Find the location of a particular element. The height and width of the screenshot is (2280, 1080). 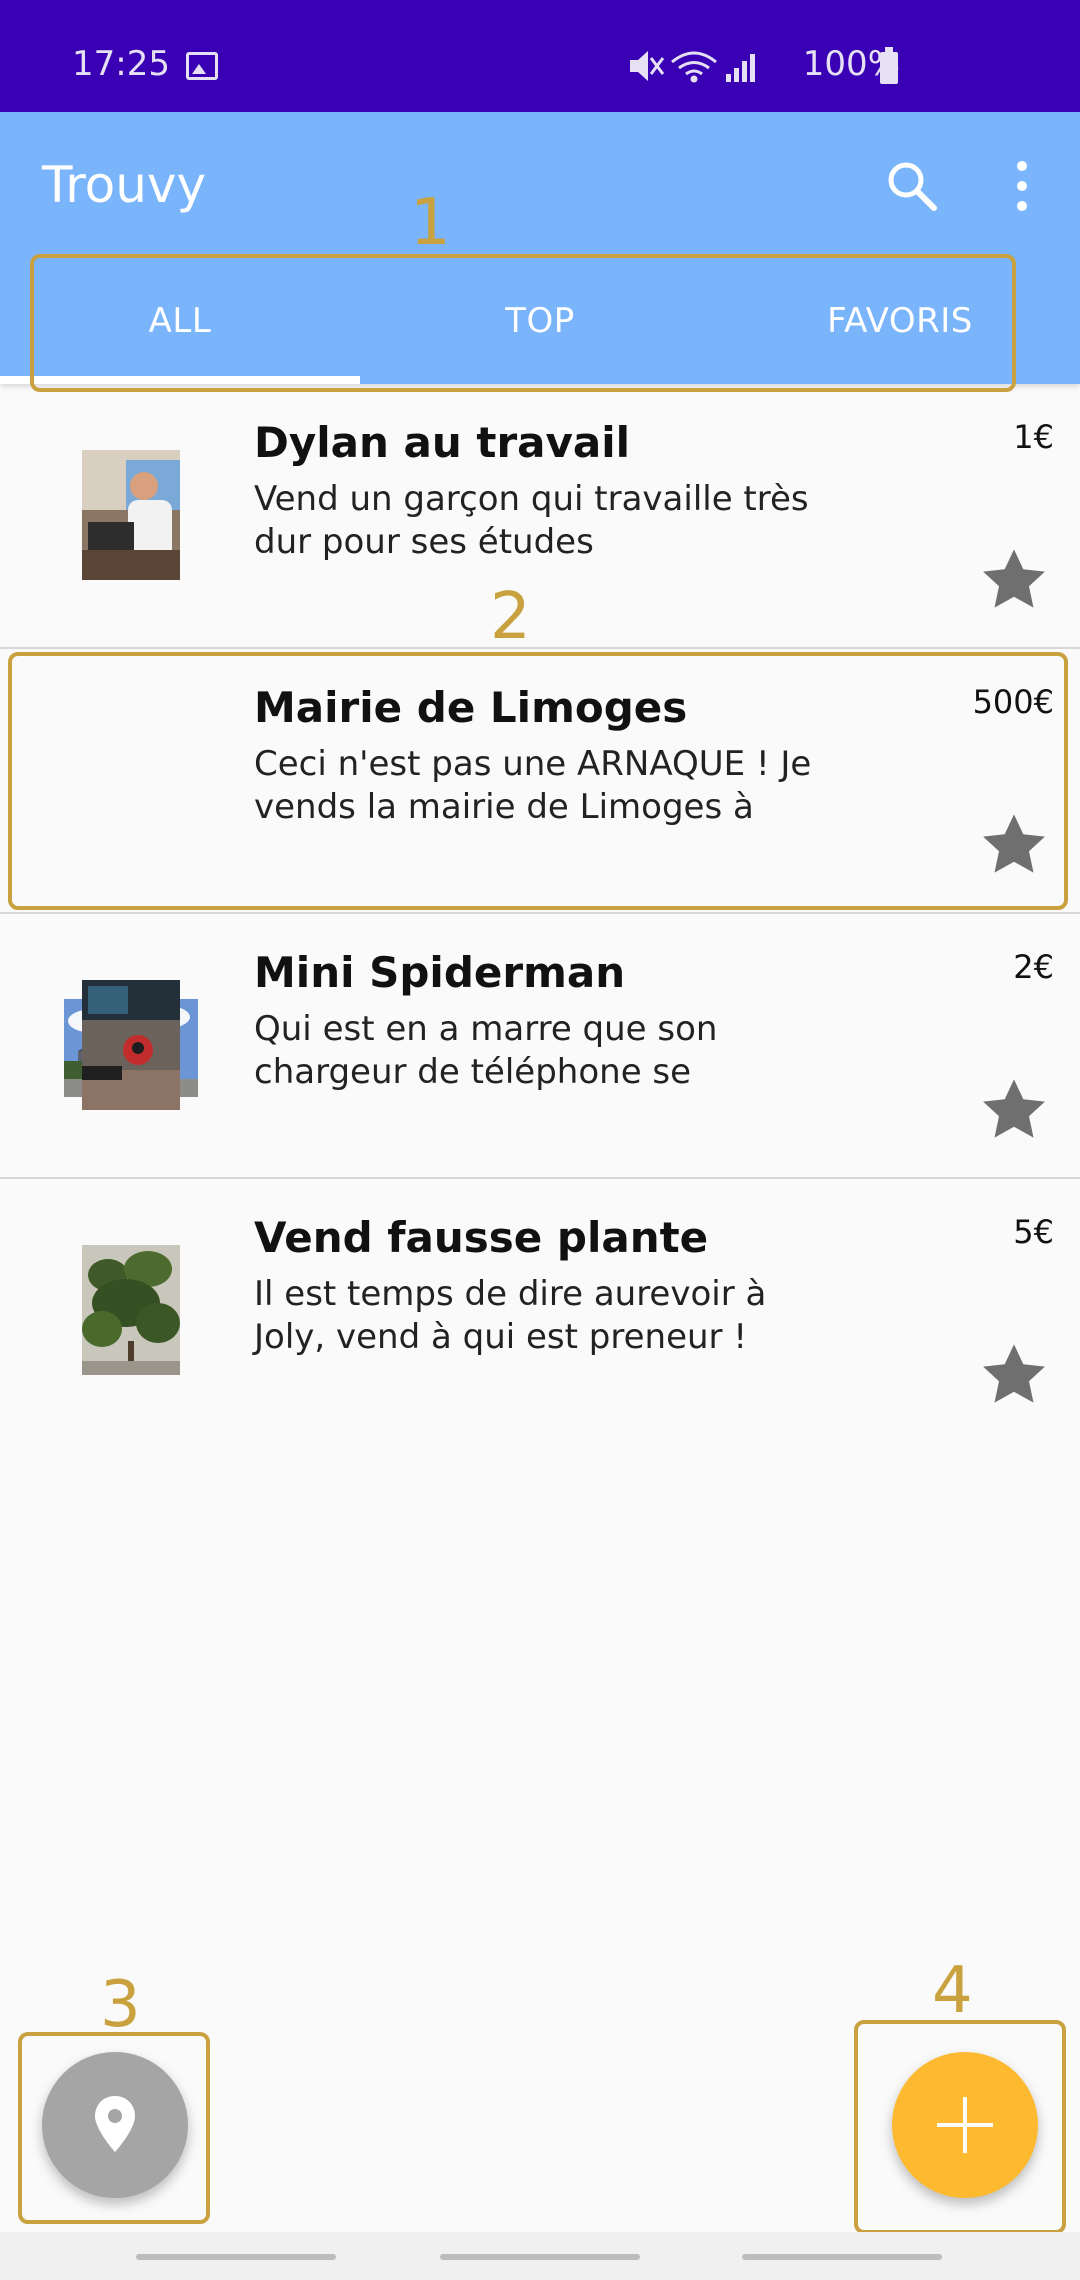

annotation-number-2: 2 is located at coordinates (510, 617).